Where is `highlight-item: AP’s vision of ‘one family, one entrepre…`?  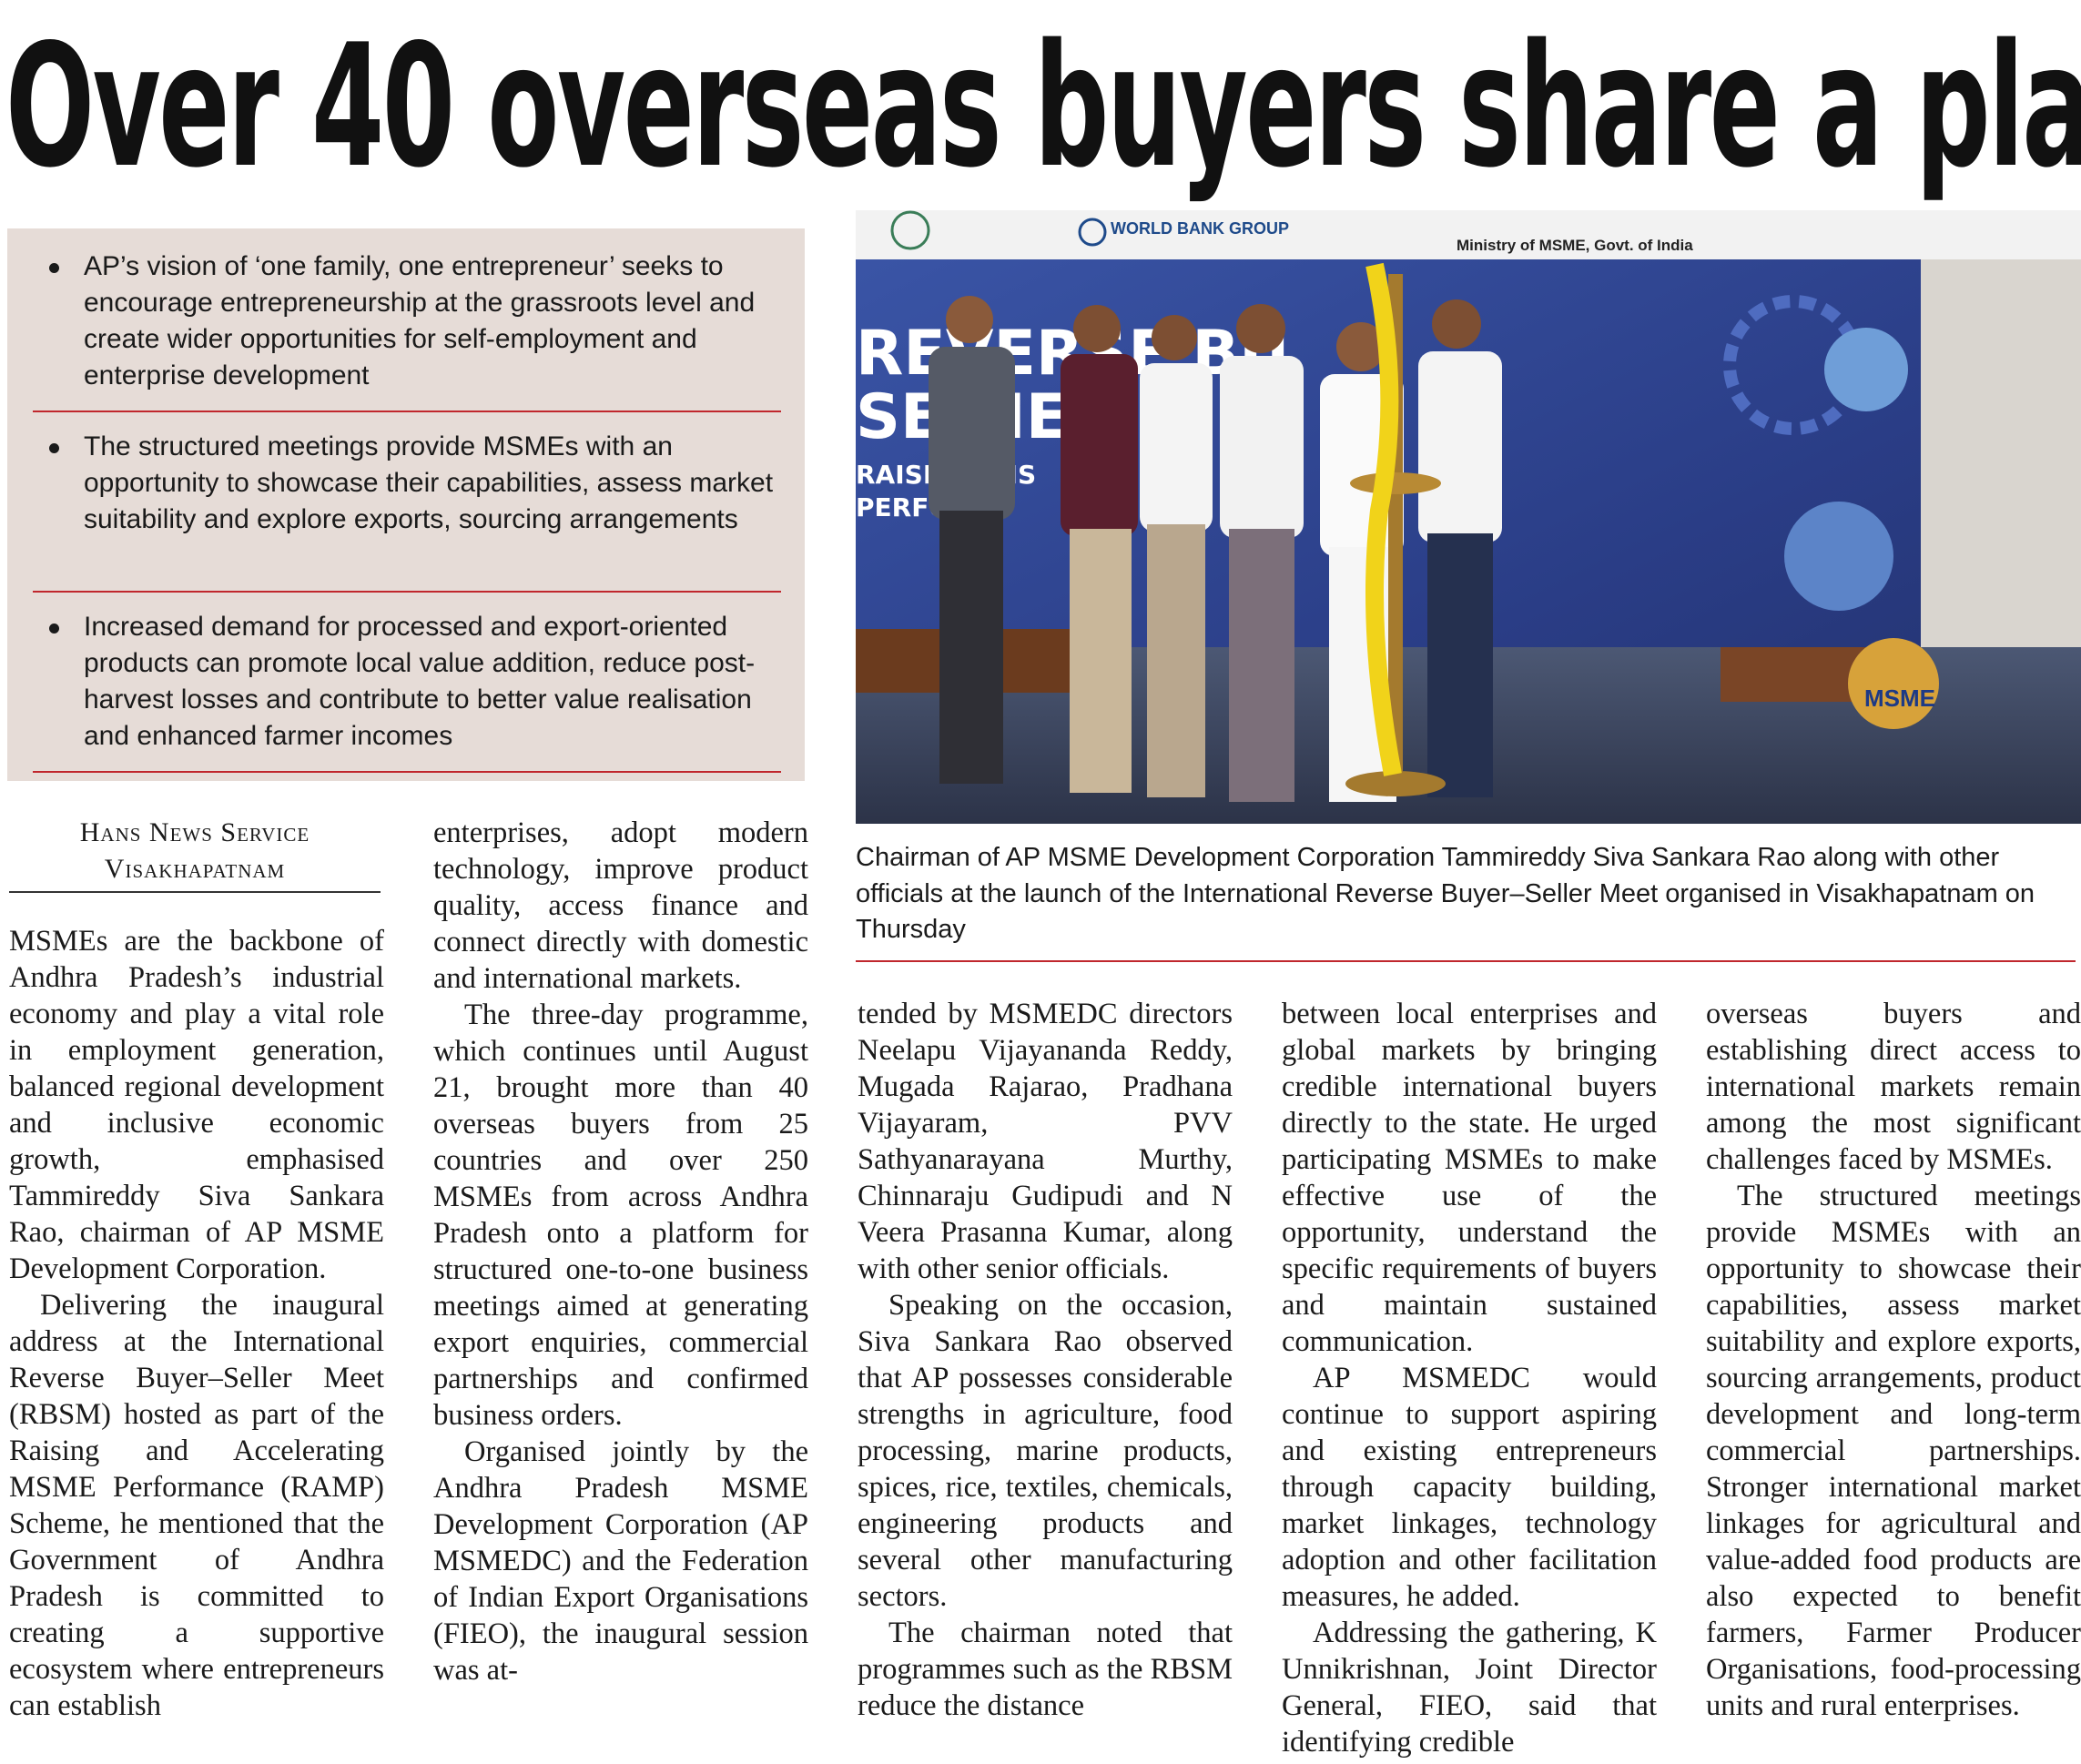
highlight-item: AP’s vision of ‘one family, one entrepre… is located at coordinates (407, 326).